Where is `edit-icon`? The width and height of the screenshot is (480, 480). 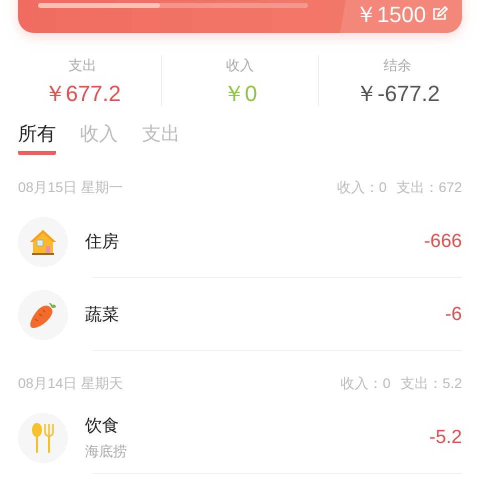
edit-icon is located at coordinates (440, 14).